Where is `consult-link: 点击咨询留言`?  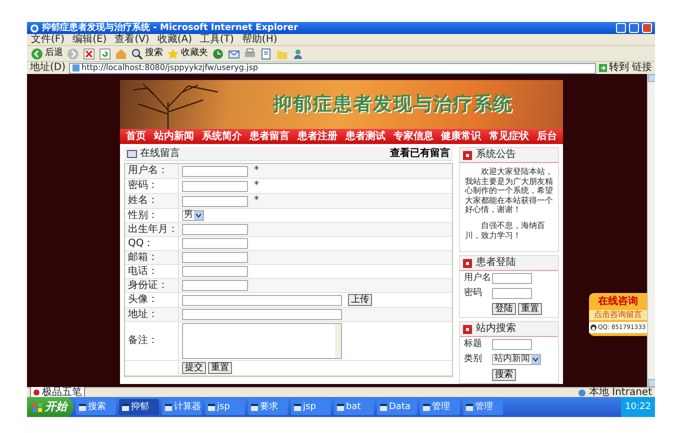
consult-link: 点击咨询留言 is located at coordinates (618, 315).